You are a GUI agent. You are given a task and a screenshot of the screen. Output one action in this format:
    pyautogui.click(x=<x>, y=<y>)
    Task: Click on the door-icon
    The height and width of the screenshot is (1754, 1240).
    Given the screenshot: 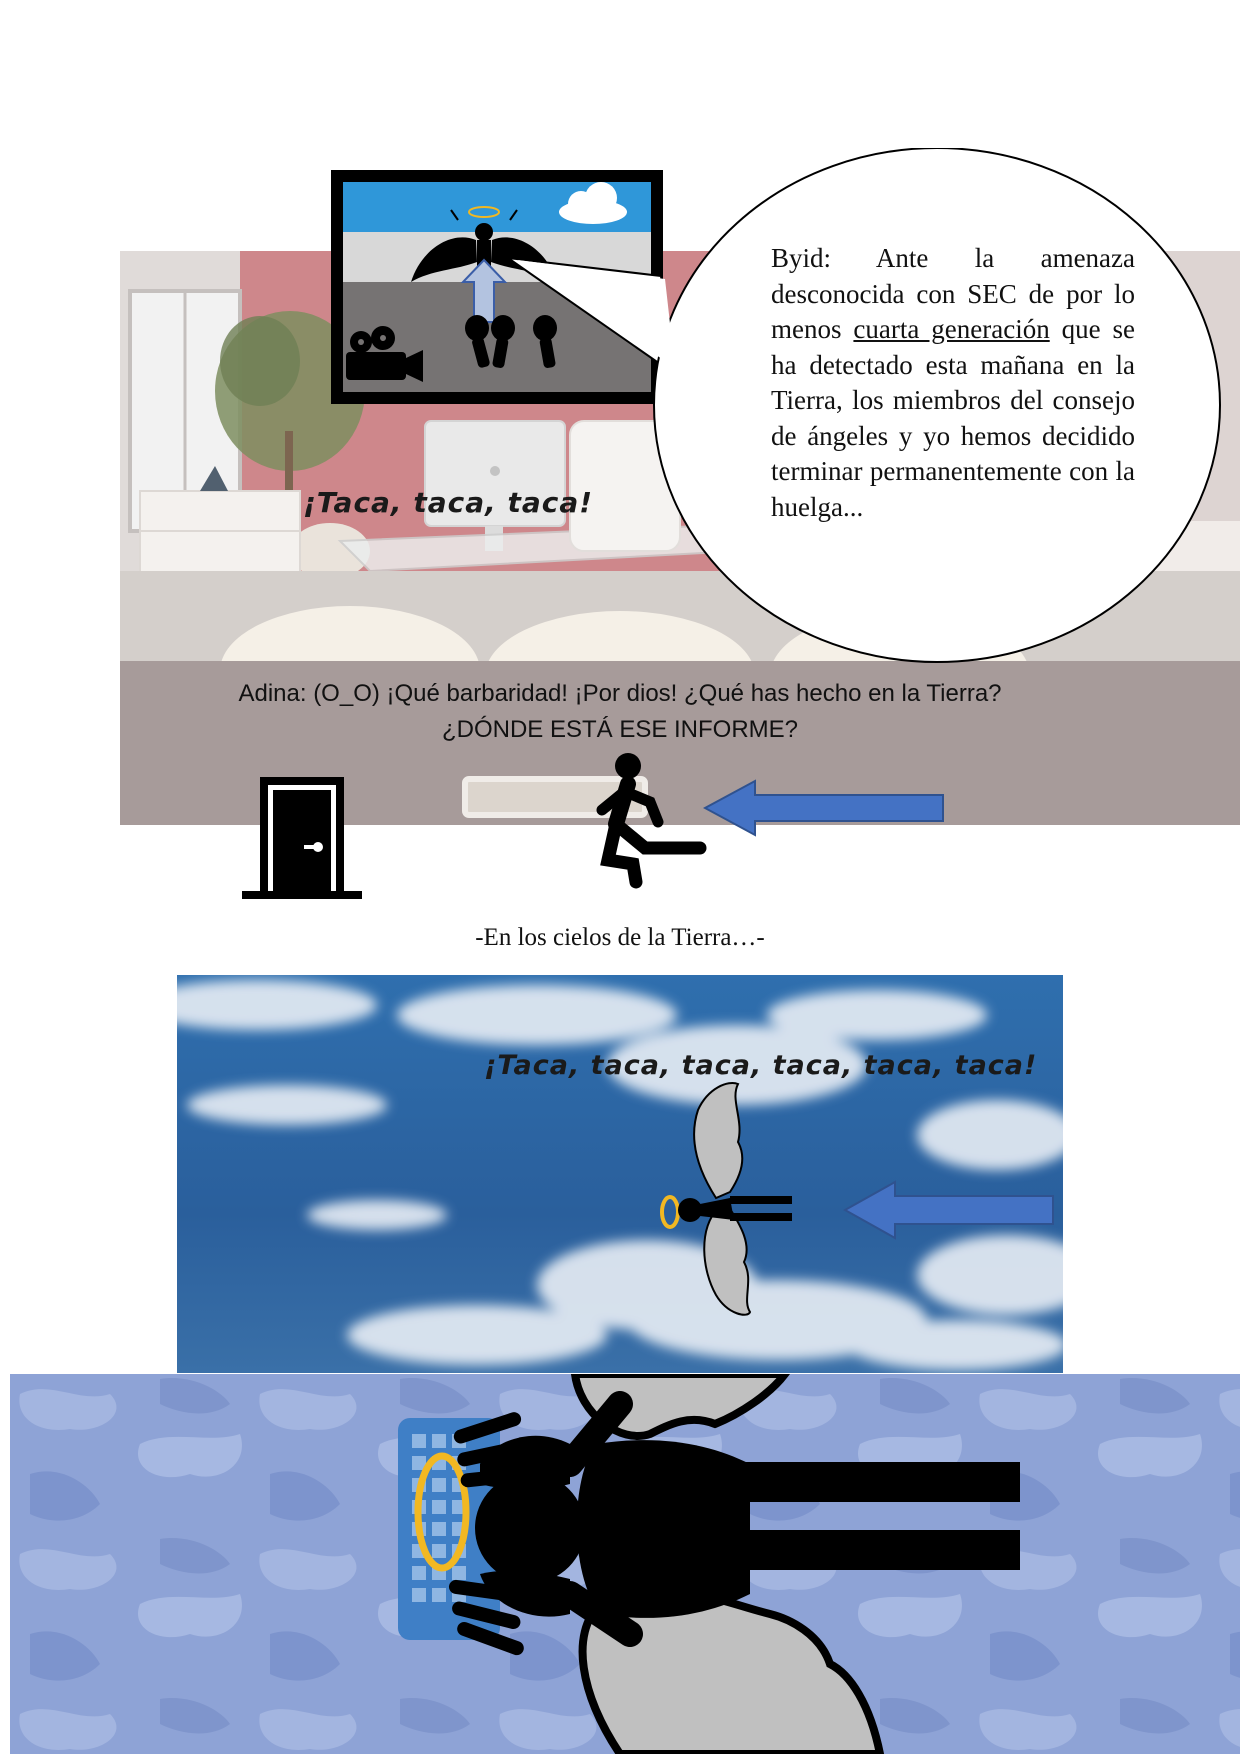 What is the action you would take?
    pyautogui.click(x=302, y=838)
    